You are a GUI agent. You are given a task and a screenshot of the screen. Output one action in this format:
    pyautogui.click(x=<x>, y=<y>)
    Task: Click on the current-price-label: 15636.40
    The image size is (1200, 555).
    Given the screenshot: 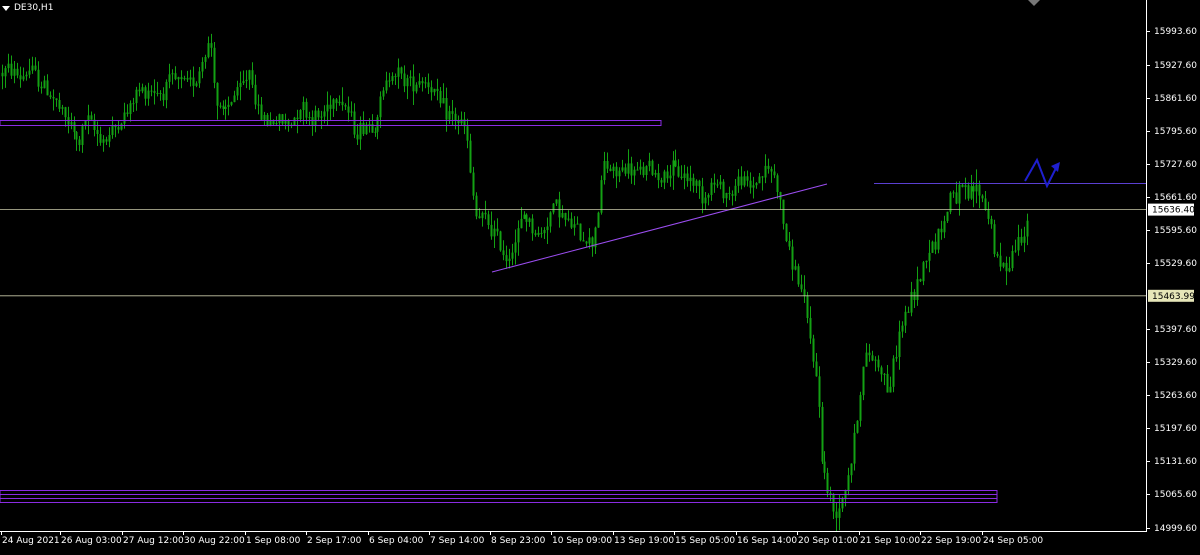 What is the action you would take?
    pyautogui.click(x=1173, y=211)
    